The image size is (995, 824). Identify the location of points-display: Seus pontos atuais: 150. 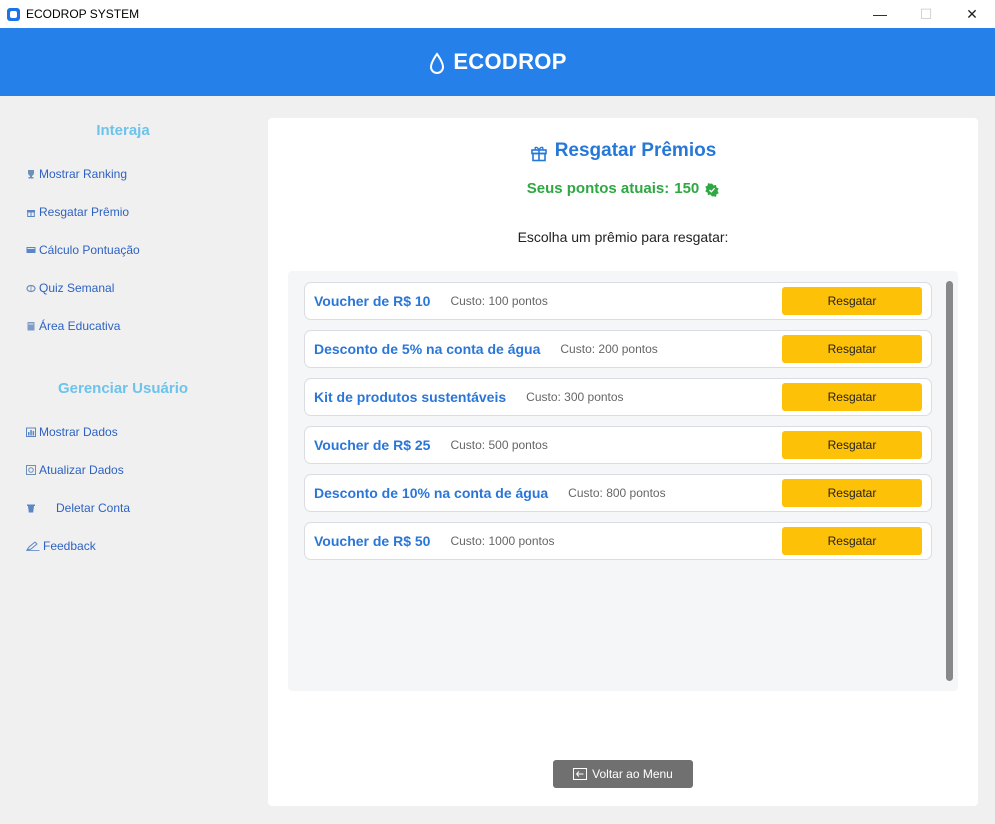
(623, 188).